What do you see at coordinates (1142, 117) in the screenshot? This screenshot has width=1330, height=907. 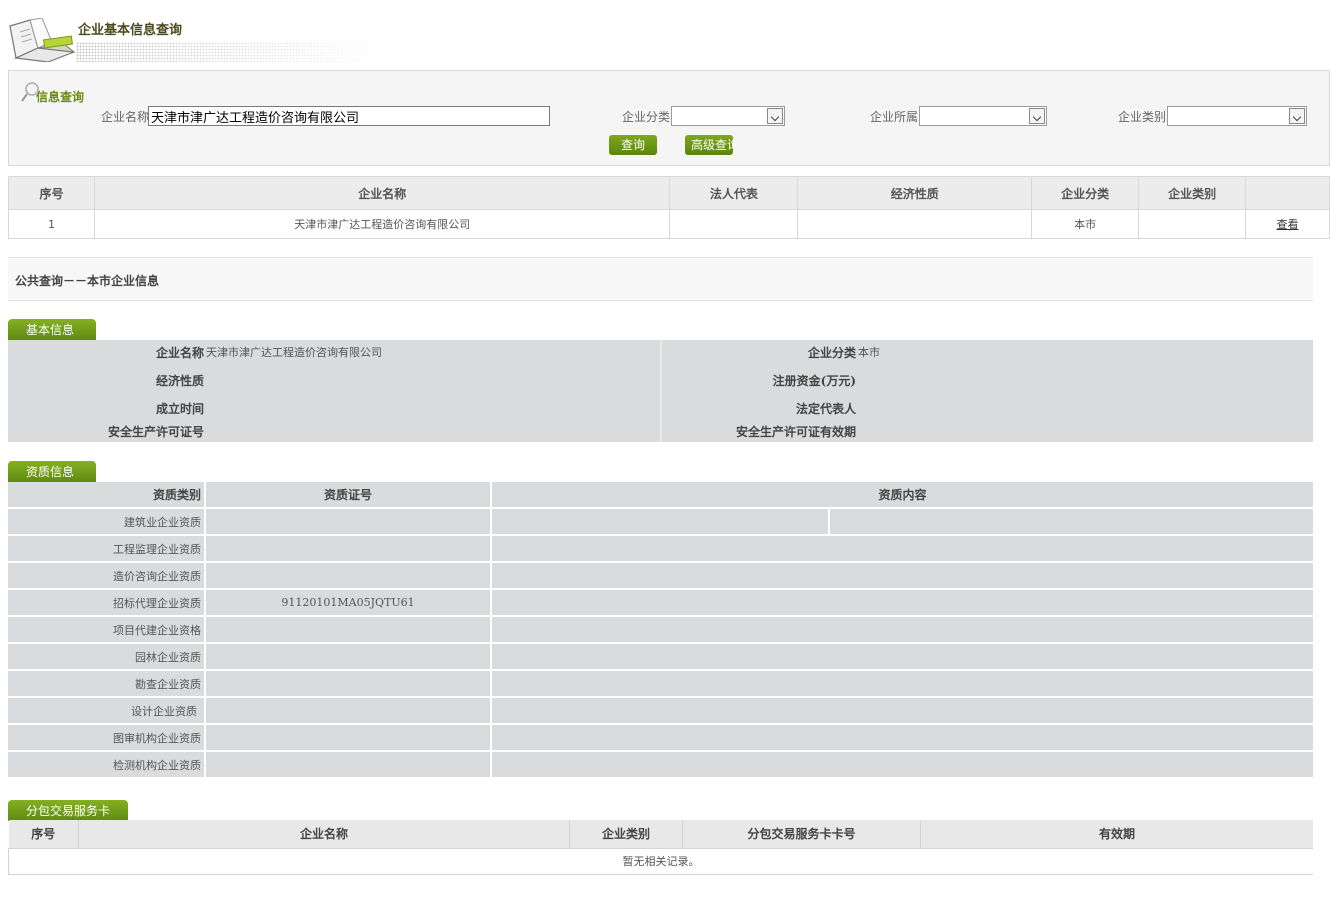 I see `category-label: 企业类别` at bounding box center [1142, 117].